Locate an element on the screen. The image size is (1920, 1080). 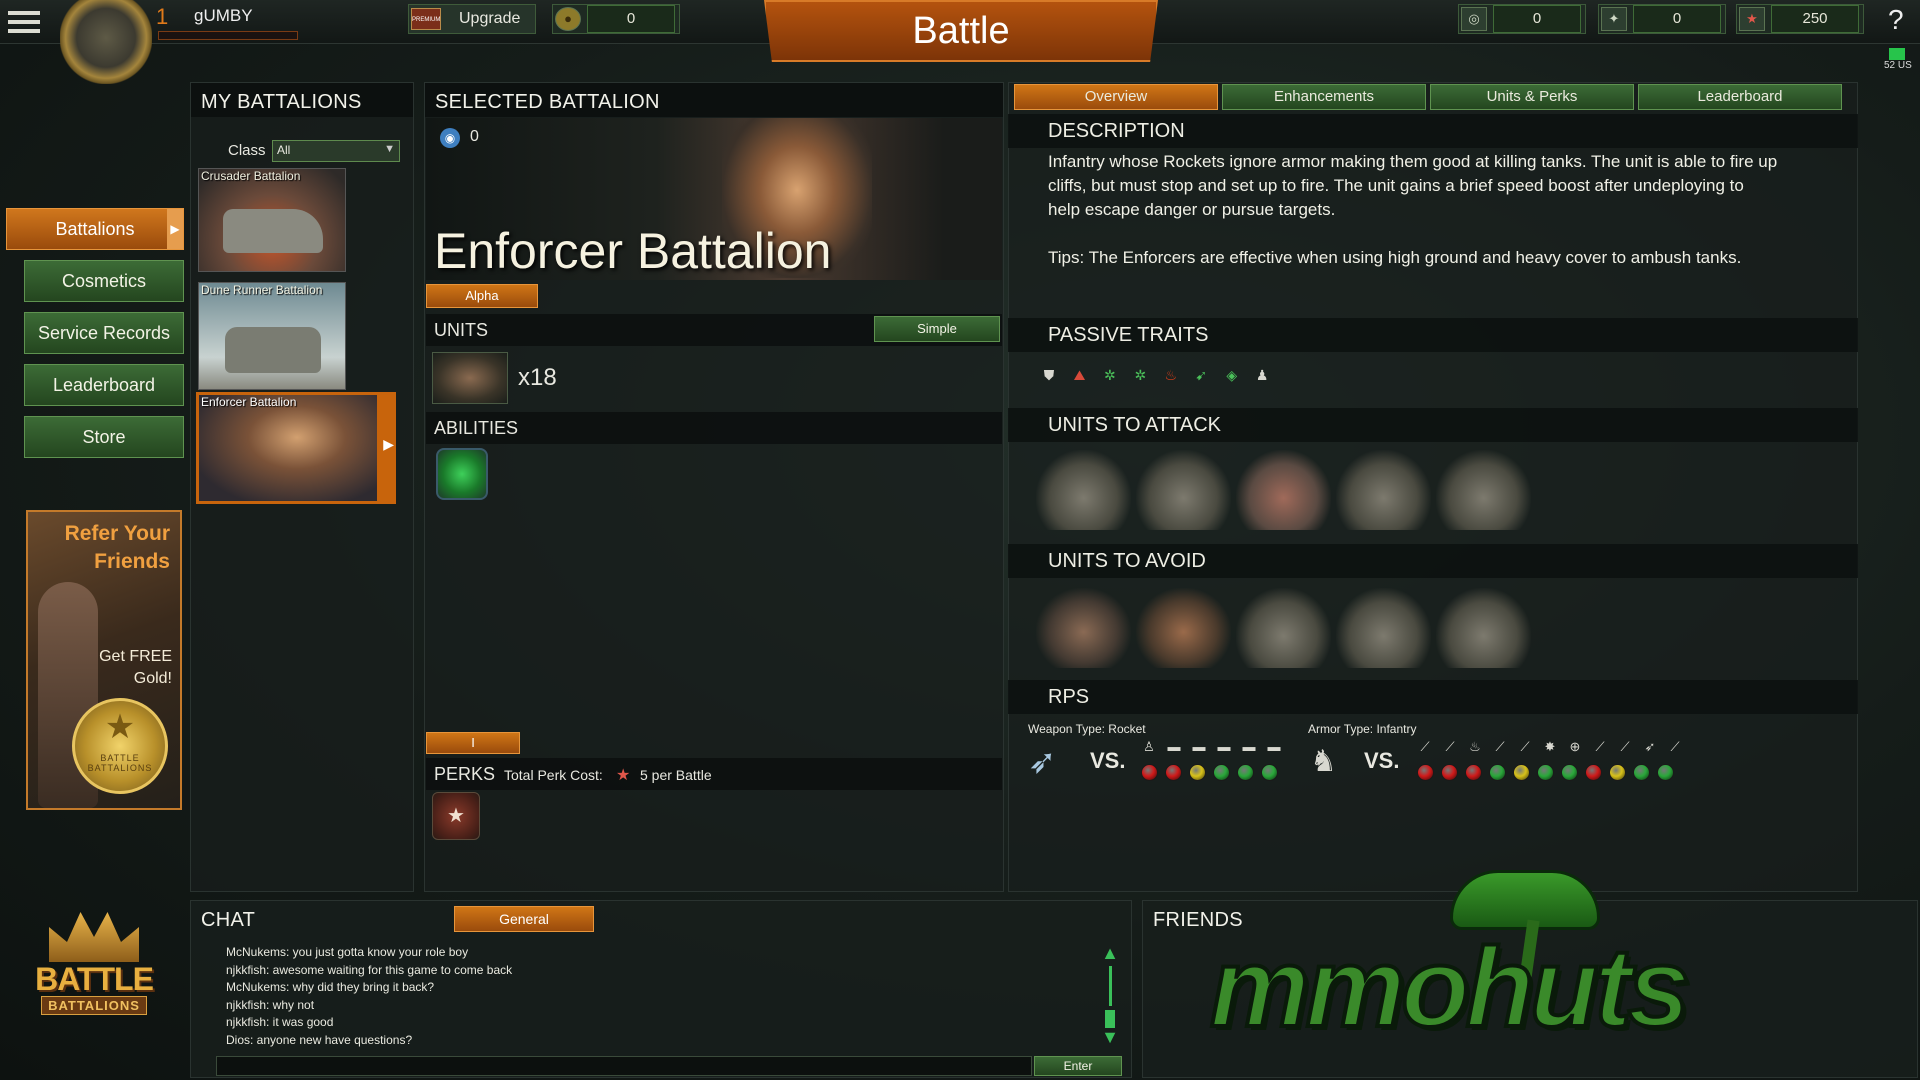
sidebar-item-store: Store is located at coordinates (104, 437).